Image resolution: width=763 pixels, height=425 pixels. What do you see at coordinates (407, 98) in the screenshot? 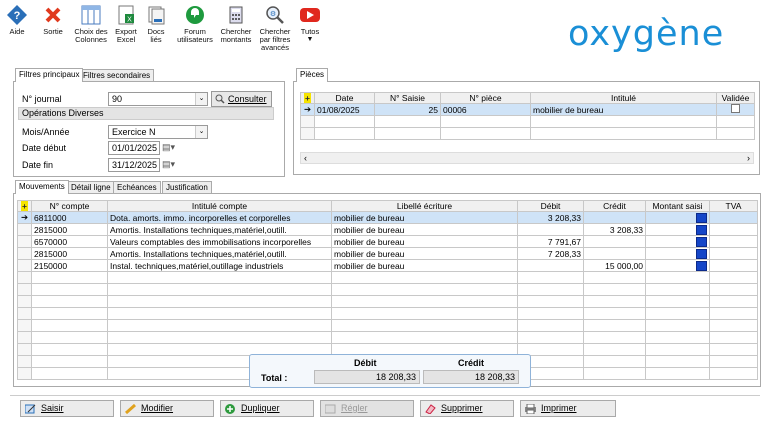
I see `col-saisie: N° Saisie` at bounding box center [407, 98].